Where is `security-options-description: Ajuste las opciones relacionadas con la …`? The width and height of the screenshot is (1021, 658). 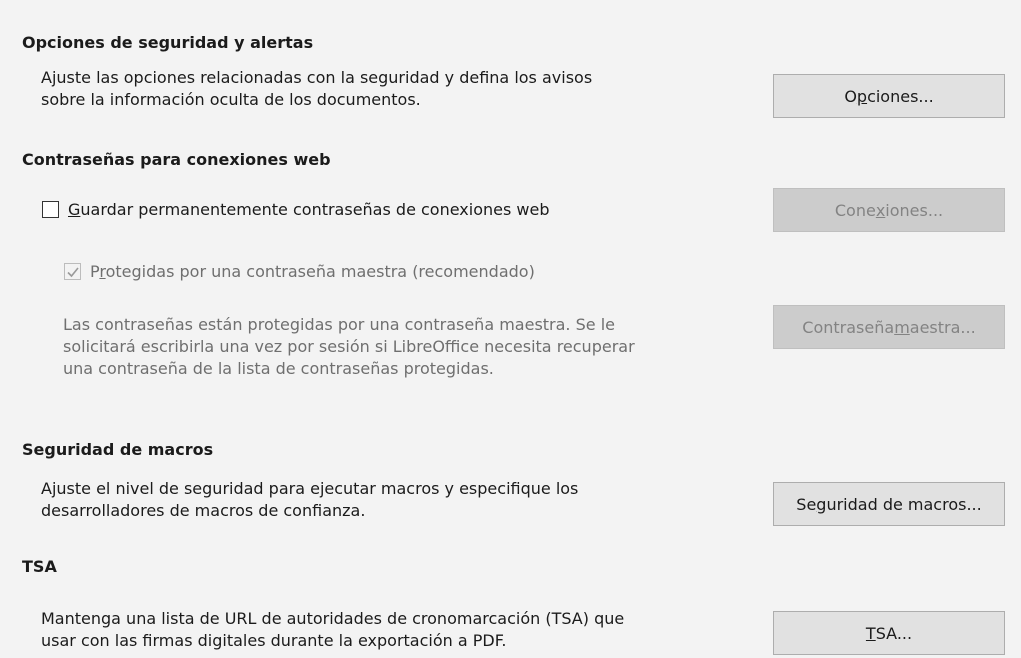 security-options-description: Ajuste las opciones relacionadas con la … is located at coordinates (391, 89).